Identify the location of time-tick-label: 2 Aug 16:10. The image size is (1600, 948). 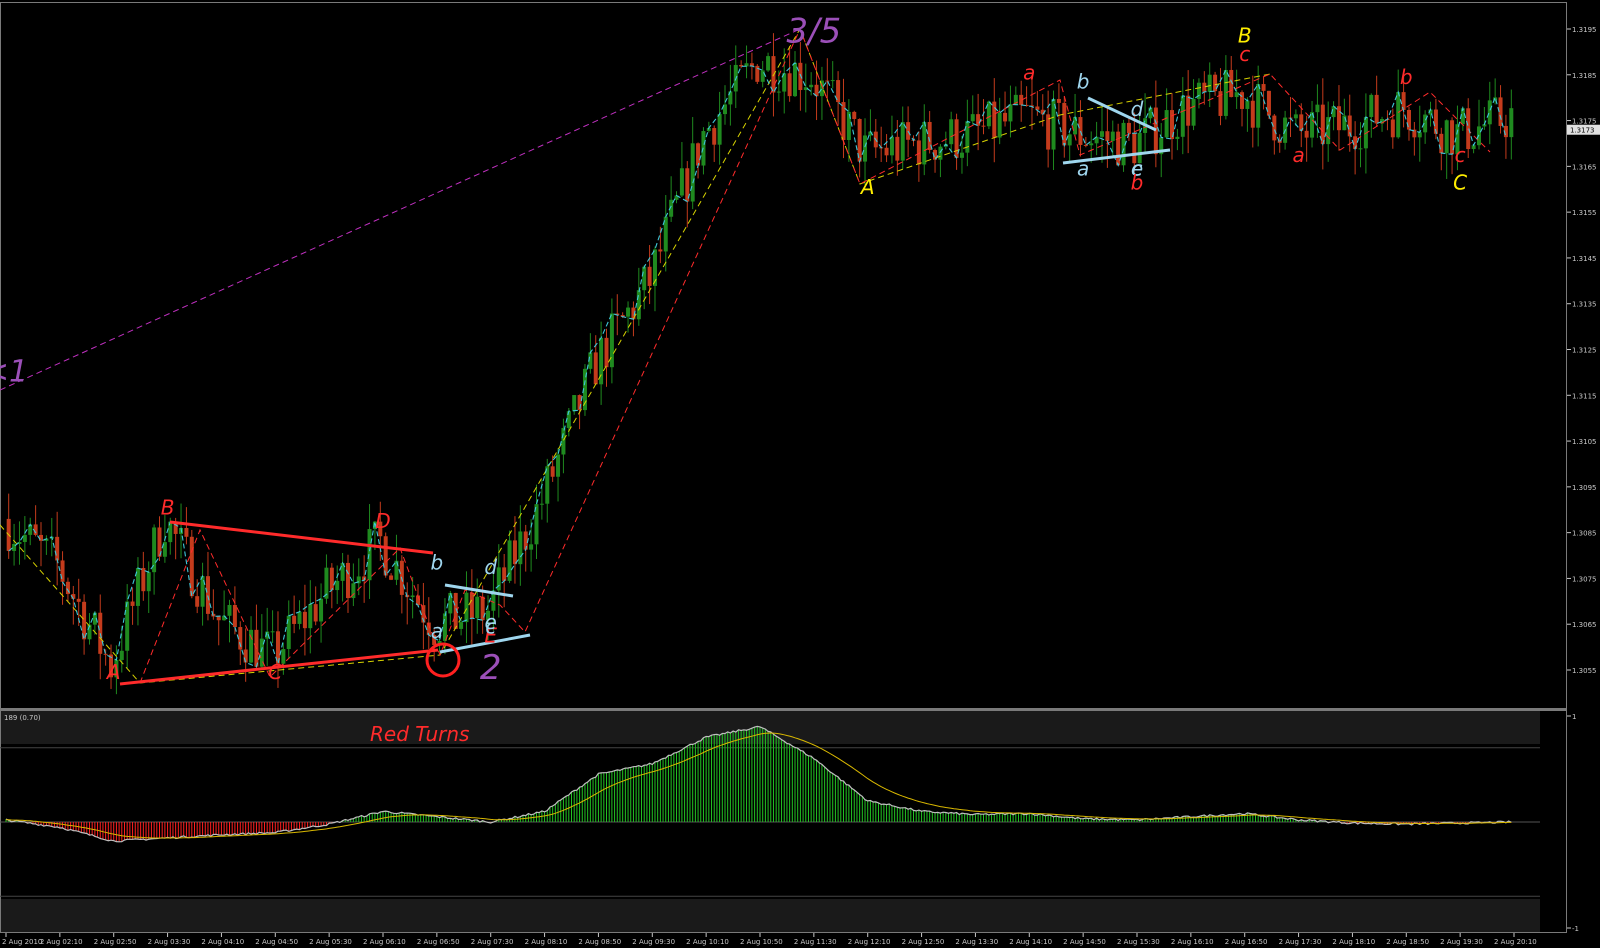
(1192, 942).